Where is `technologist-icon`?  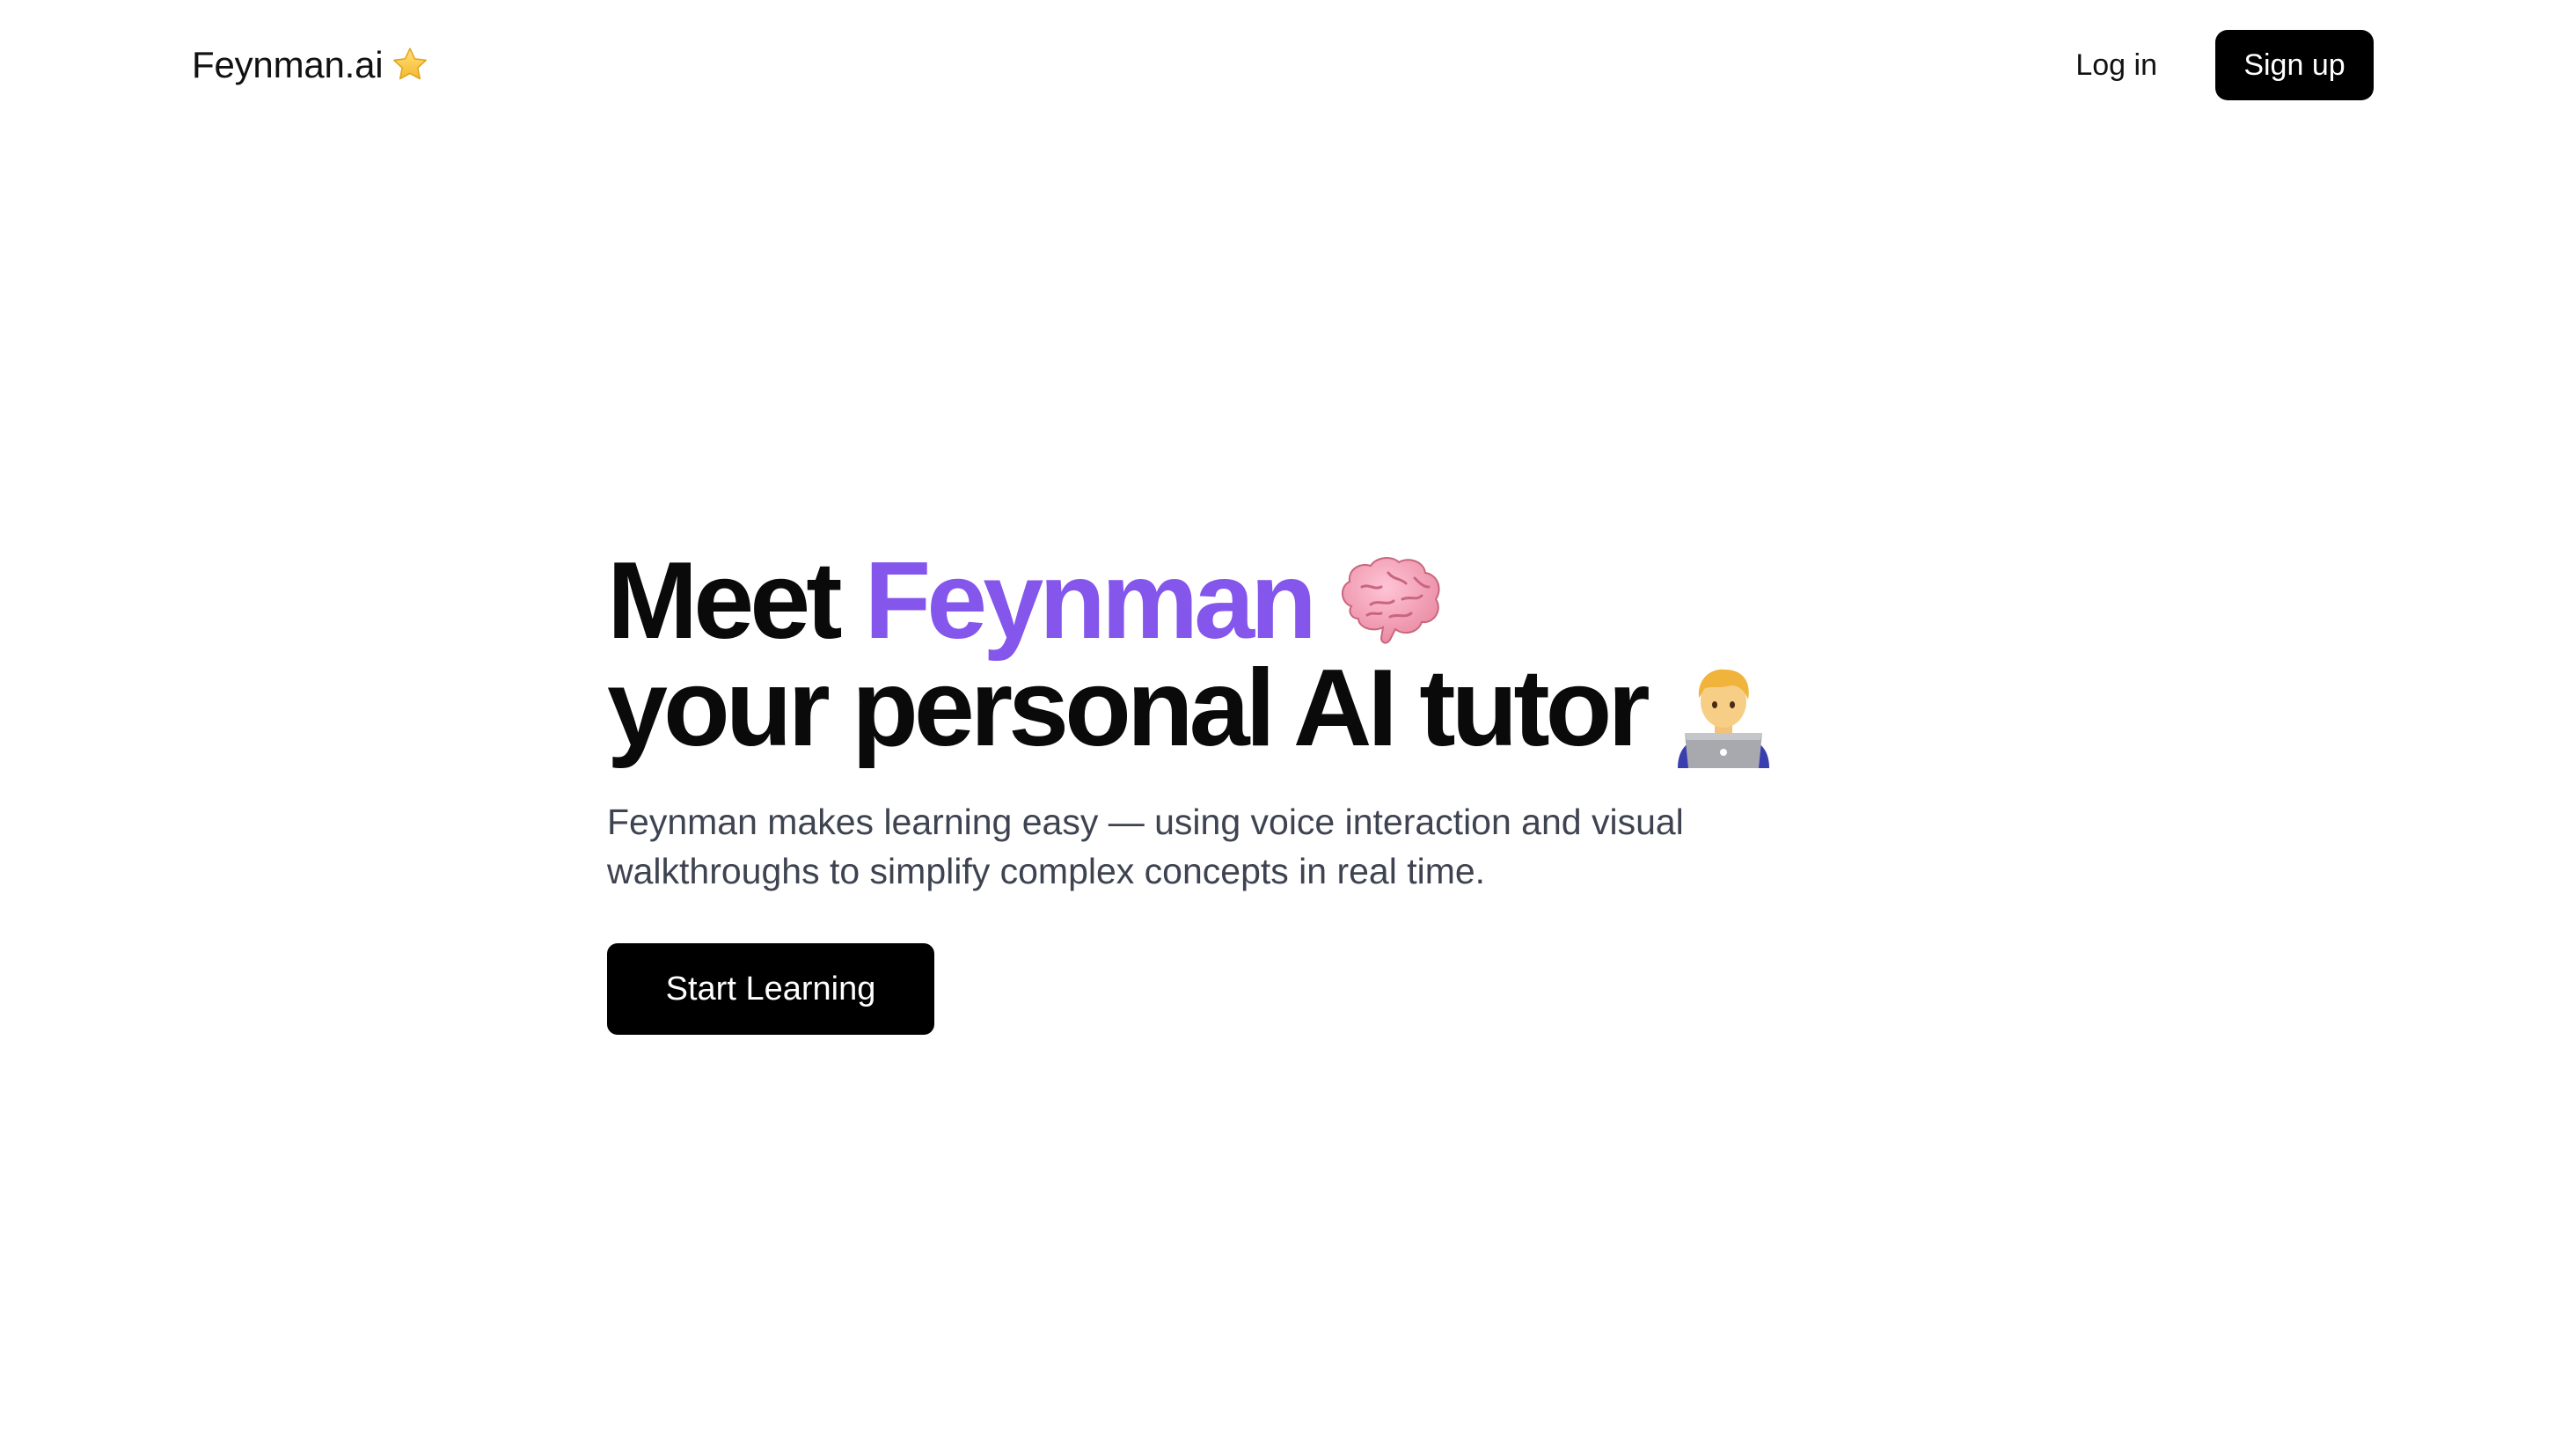 technologist-icon is located at coordinates (1723, 713).